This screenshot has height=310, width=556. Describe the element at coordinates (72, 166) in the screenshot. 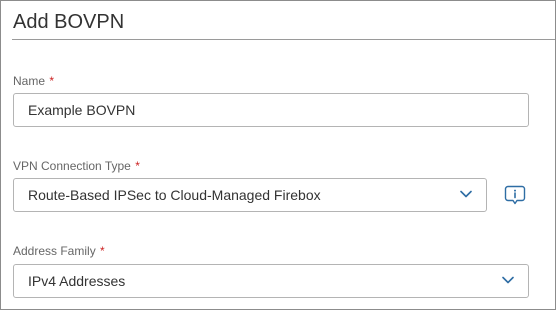

I see `vpn-connection-type-label-text: VPN Connection Type` at that location.